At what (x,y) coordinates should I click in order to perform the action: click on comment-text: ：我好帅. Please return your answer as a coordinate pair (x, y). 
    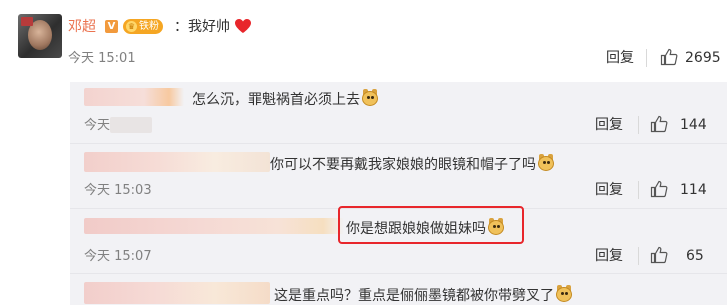
    Looking at the image, I should click on (213, 27).